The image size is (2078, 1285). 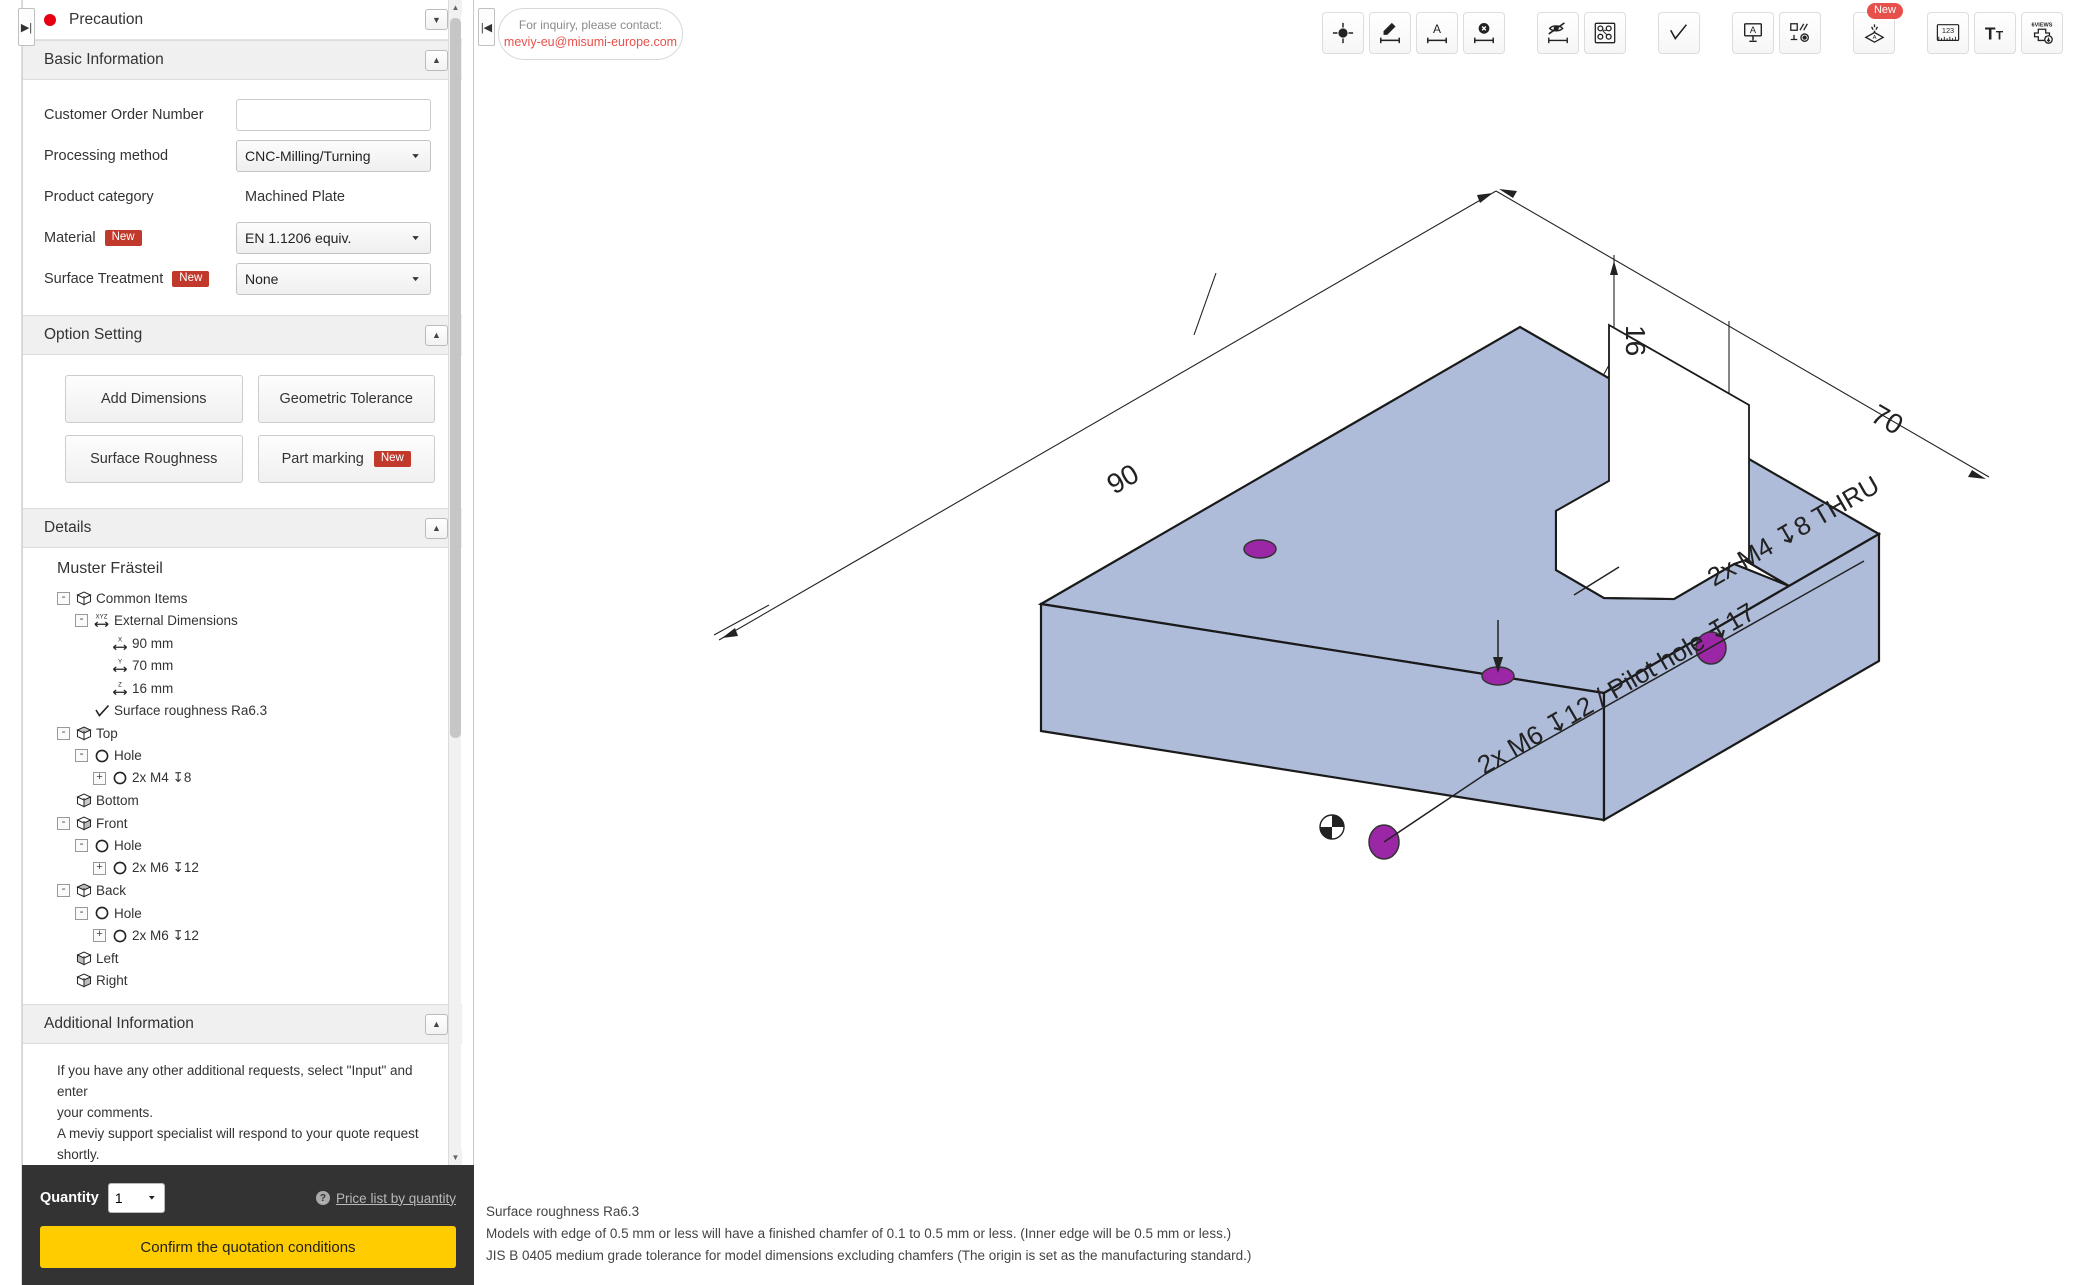 What do you see at coordinates (259, 643) in the screenshot?
I see `tree-node: X 90 mm` at bounding box center [259, 643].